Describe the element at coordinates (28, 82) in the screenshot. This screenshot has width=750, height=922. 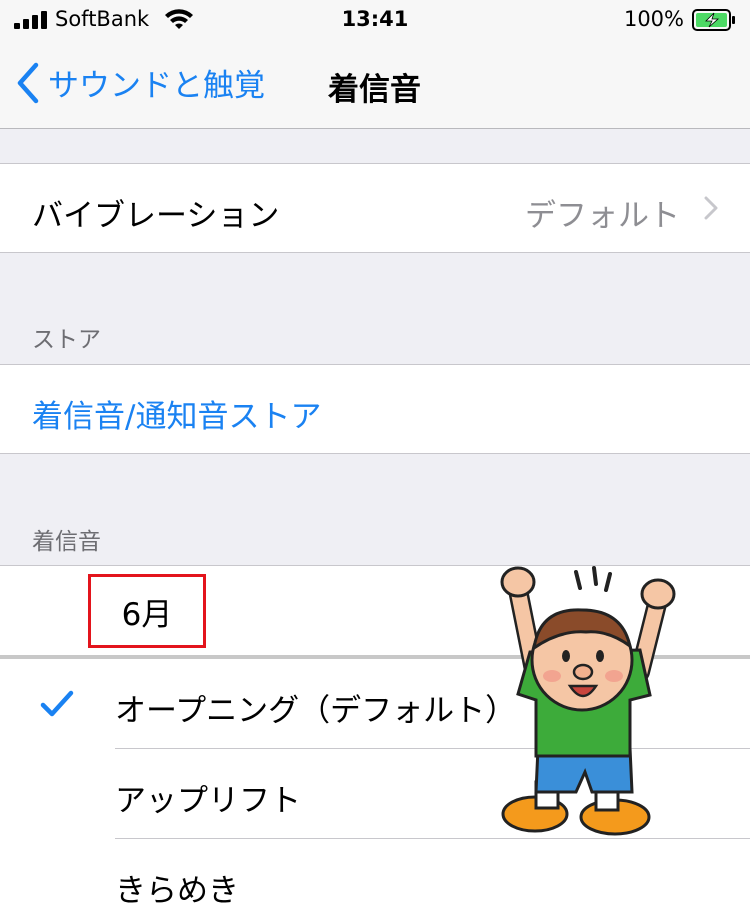
I see `chevron-left-icon` at that location.